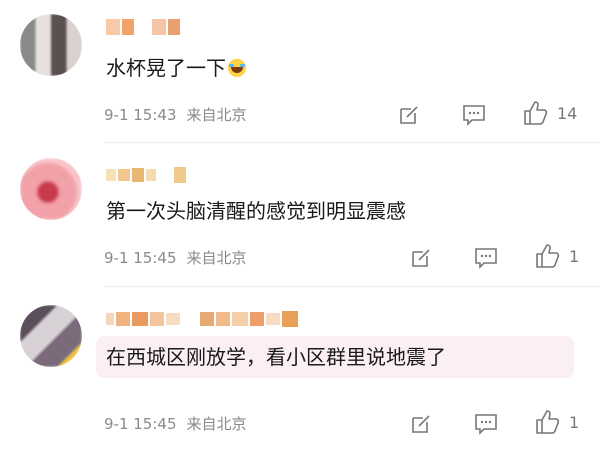  Describe the element at coordinates (140, 115) in the screenshot. I see `timestamp: 9-1 15:43` at that location.